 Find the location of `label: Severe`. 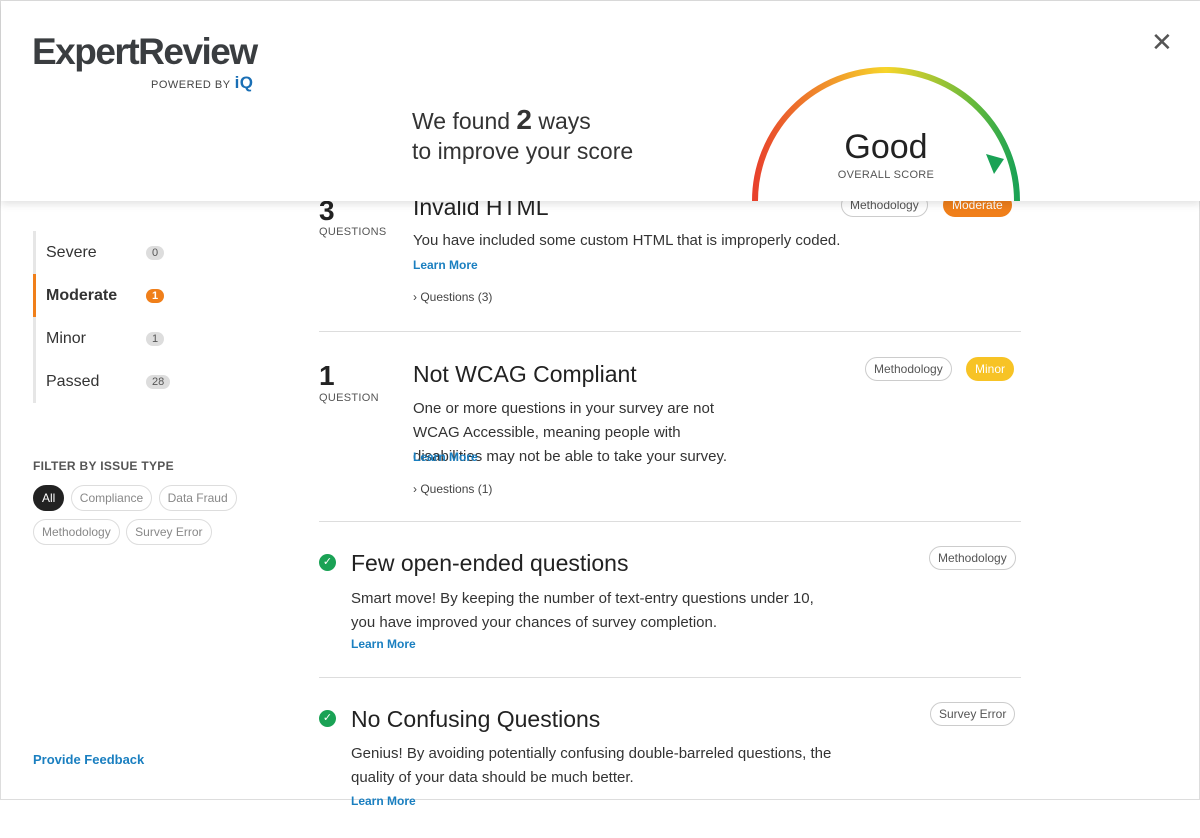

label: Severe is located at coordinates (71, 252).